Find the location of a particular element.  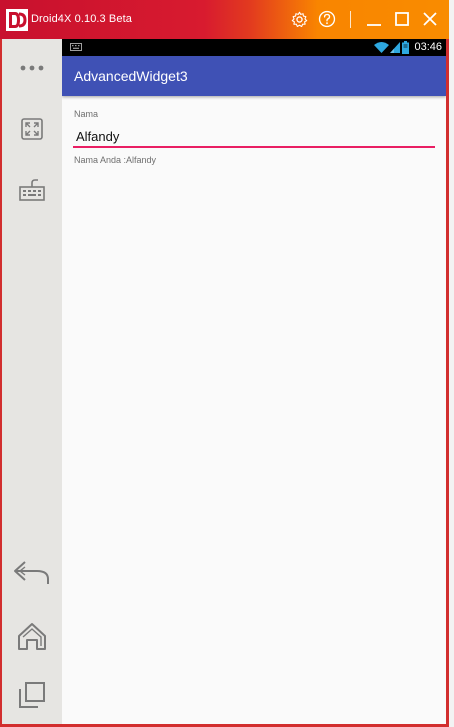

name-output-text: Nama Anda :Alfandy is located at coordinates (115, 160).